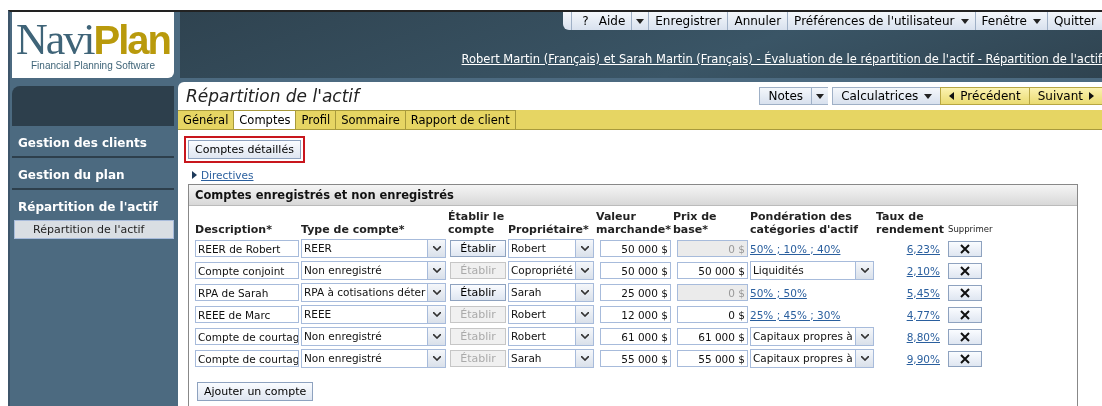 The height and width of the screenshot is (406, 1102). What do you see at coordinates (911, 314) in the screenshot?
I see `rate-link: 4,77%` at bounding box center [911, 314].